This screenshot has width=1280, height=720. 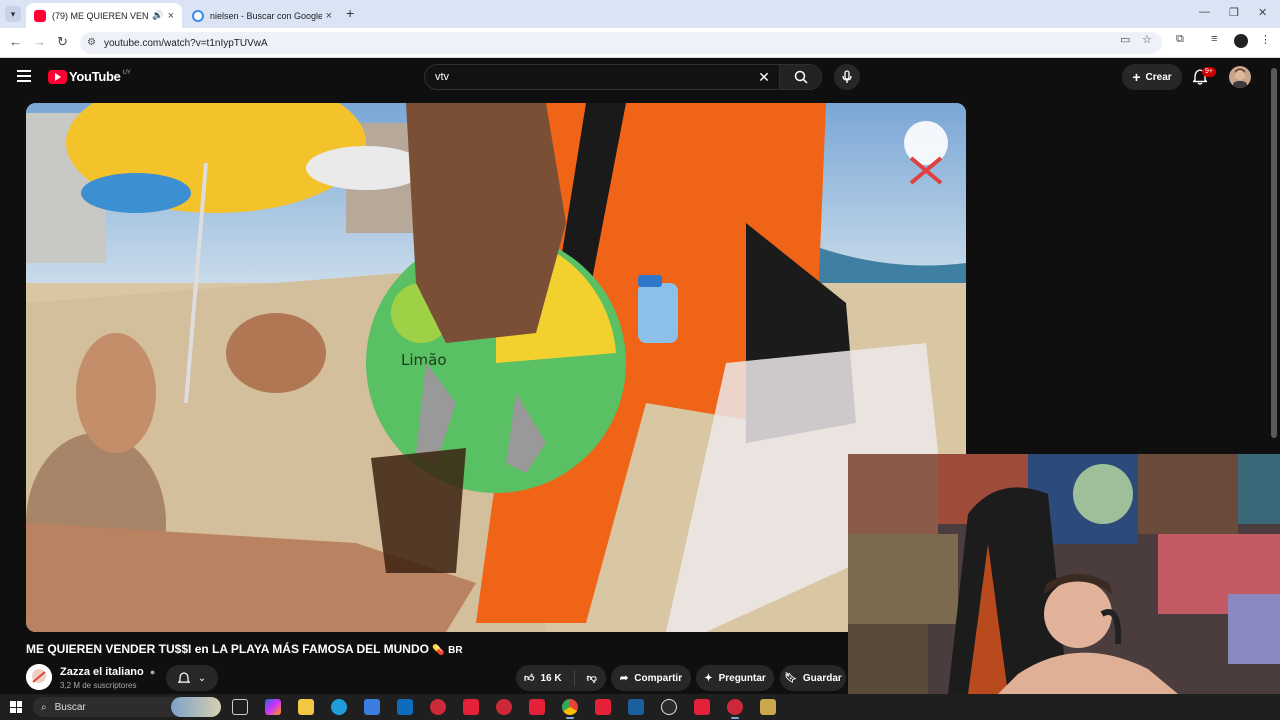 I want to click on bookmark-star-icon: ☆, so click(x=1147, y=39).